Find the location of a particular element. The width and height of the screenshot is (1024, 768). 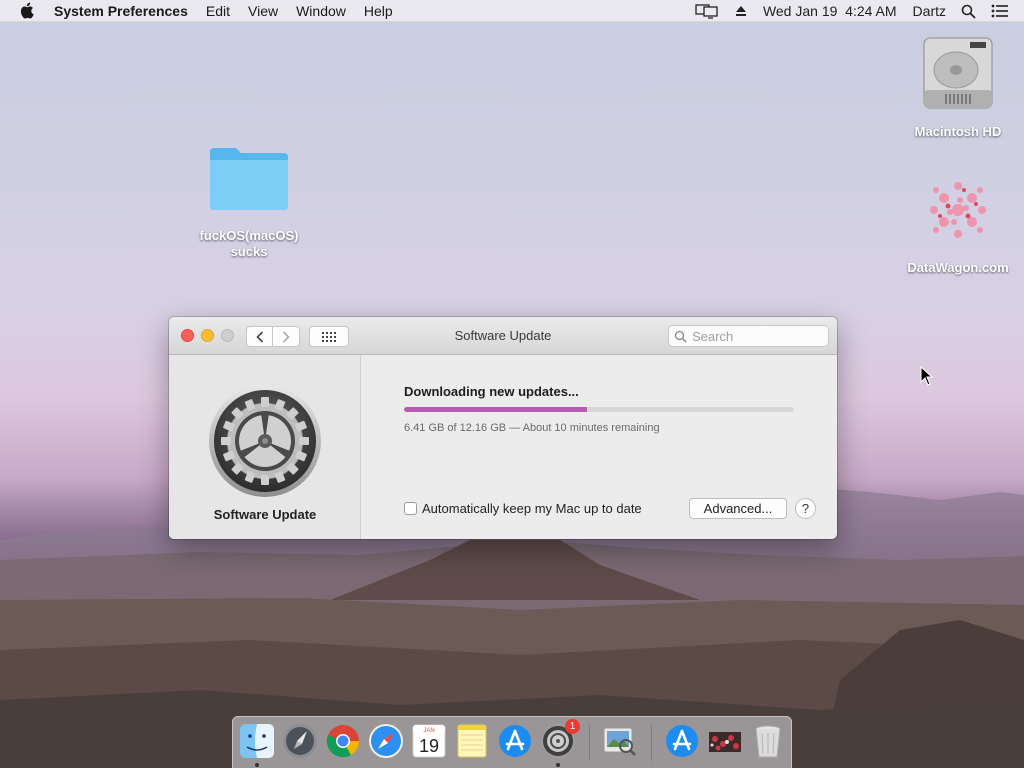

desktop-icon-label-line1: fuckOS(macOS) is located at coordinates (249, 235).